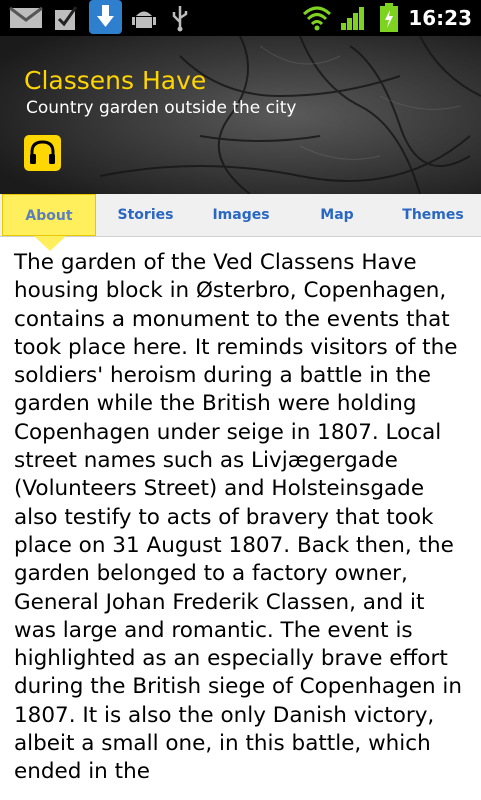 This screenshot has height=800, width=481. I want to click on battery-charging-icon, so click(389, 17).